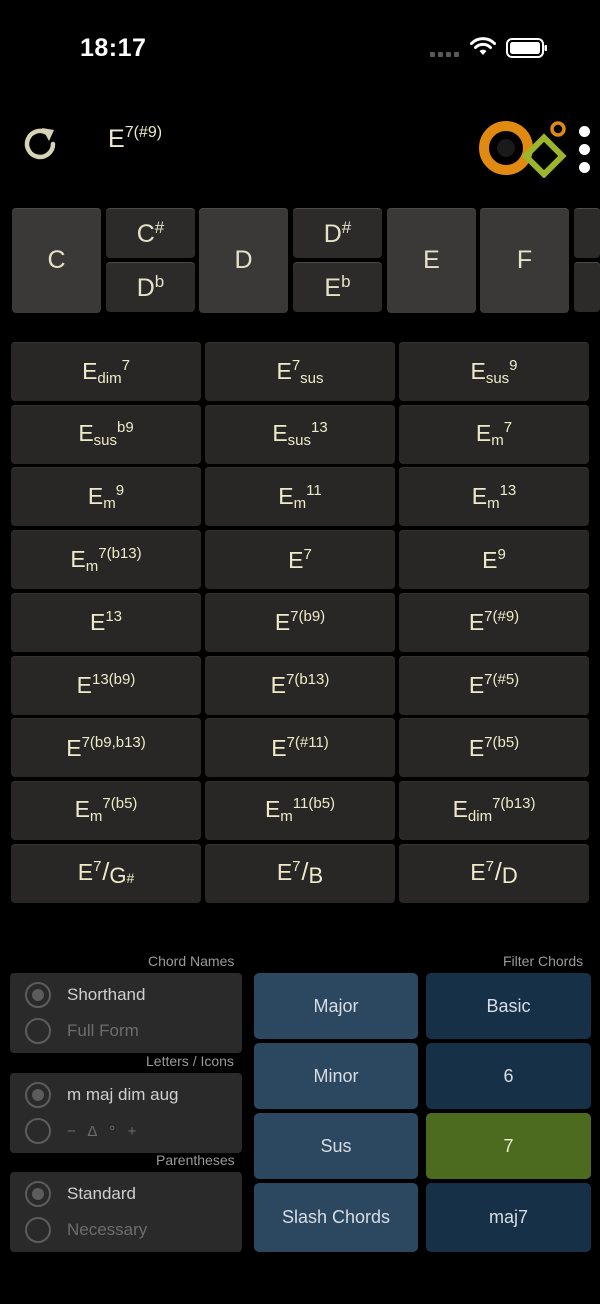 The width and height of the screenshot is (600, 1304). What do you see at coordinates (543, 961) in the screenshot?
I see `filter-chords-title: Filter Chords` at bounding box center [543, 961].